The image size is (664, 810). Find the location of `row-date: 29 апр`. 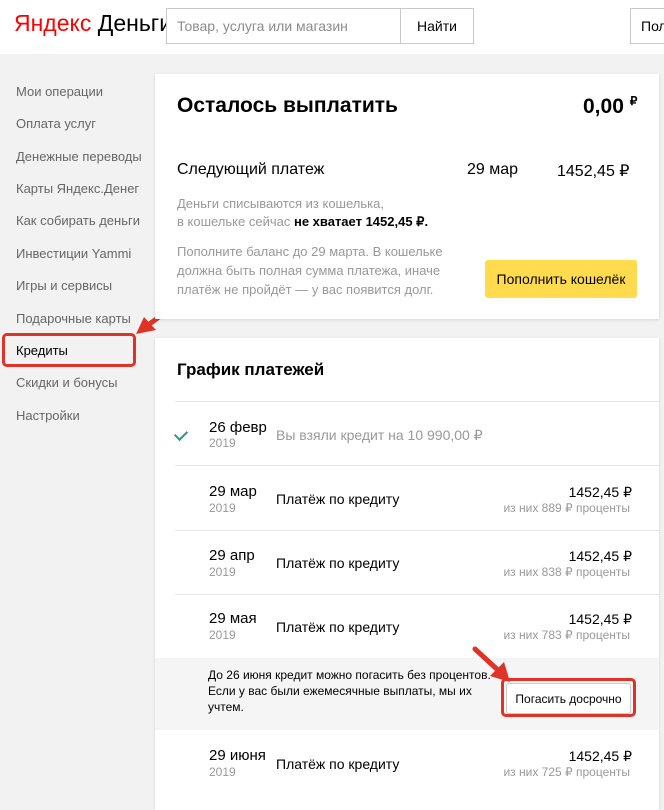

row-date: 29 апр is located at coordinates (232, 555).